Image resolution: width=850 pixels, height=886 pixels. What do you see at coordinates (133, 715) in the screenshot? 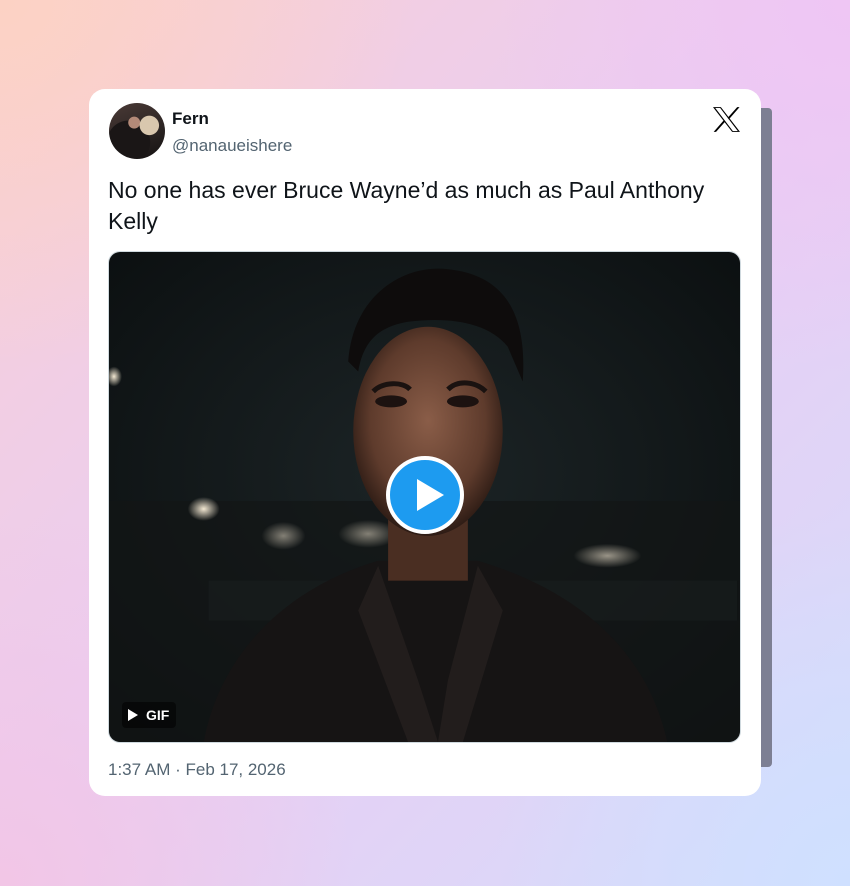
I see `small-play-icon` at bounding box center [133, 715].